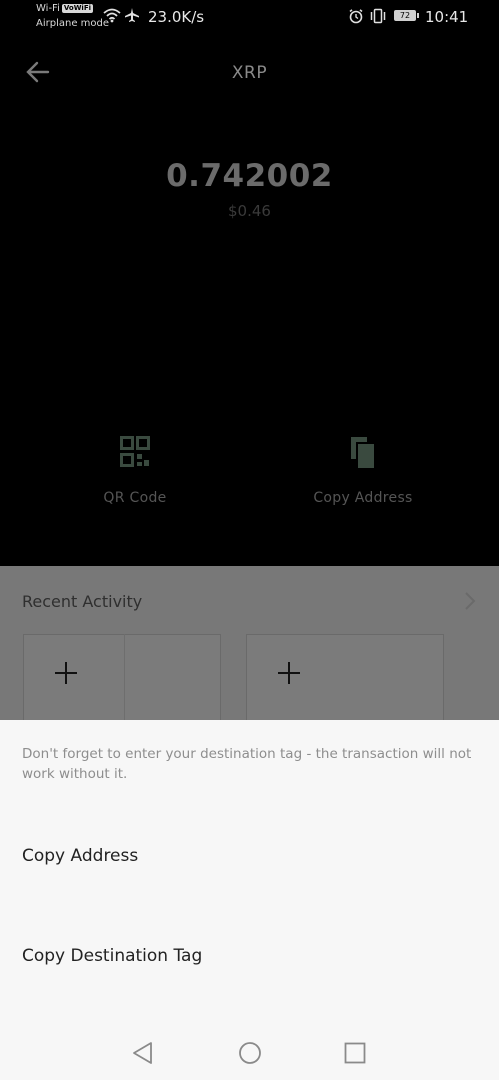 The width and height of the screenshot is (499, 1080). What do you see at coordinates (418, 15) in the screenshot?
I see `battery-tip` at bounding box center [418, 15].